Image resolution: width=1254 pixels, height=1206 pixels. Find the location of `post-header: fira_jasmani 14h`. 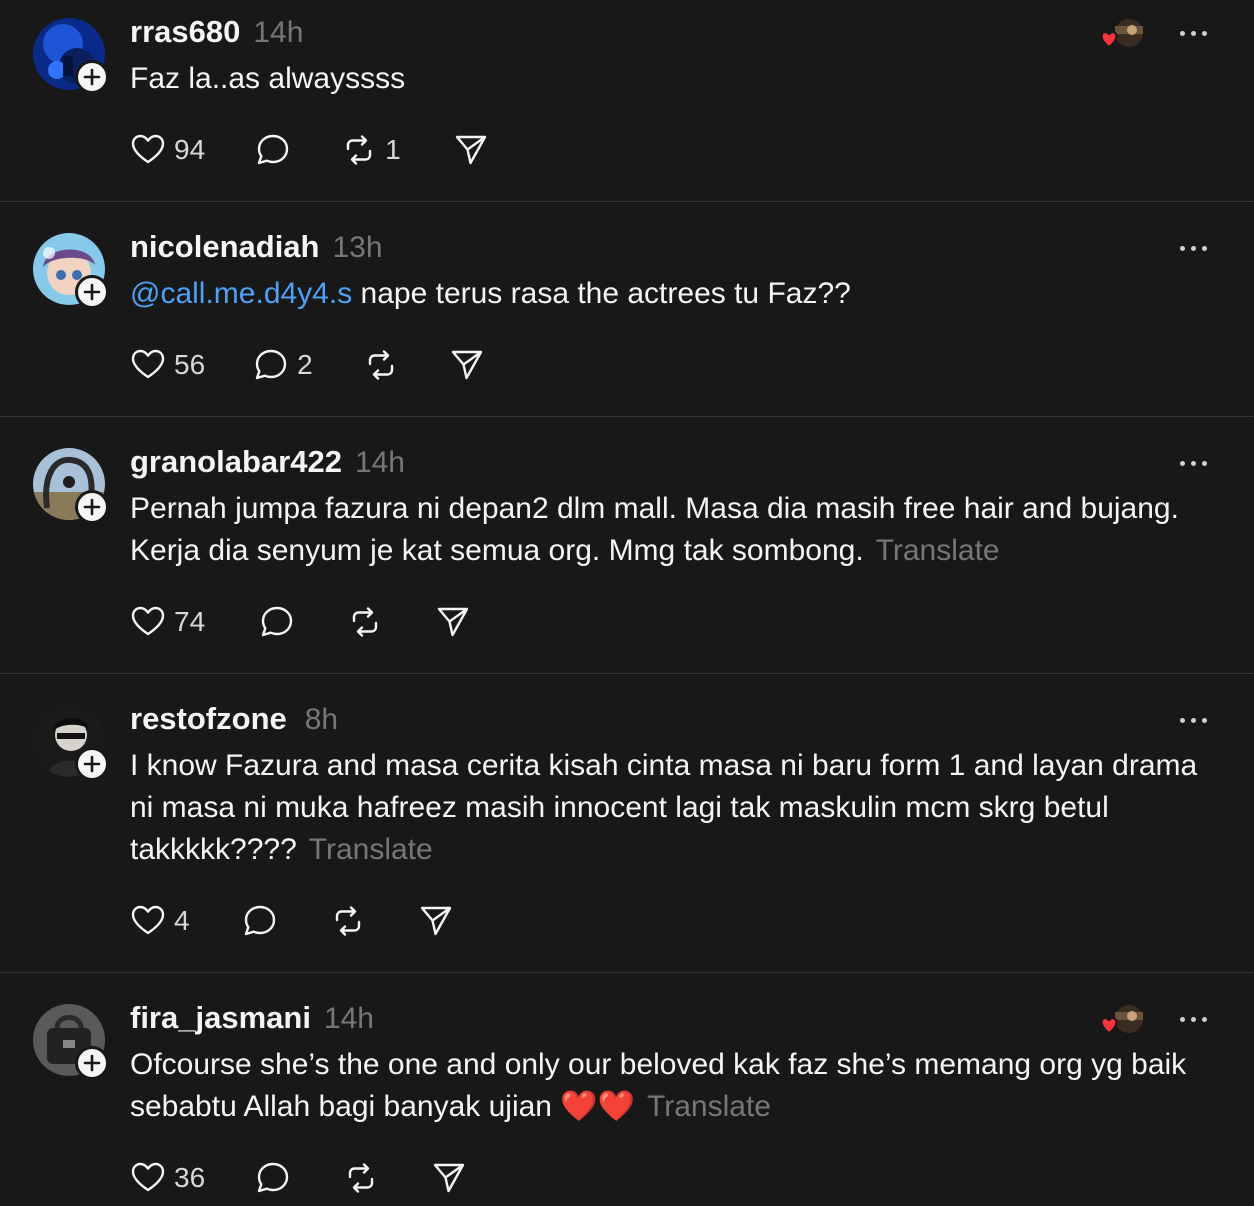

post-header: fira_jasmani 14h is located at coordinates (252, 1020).